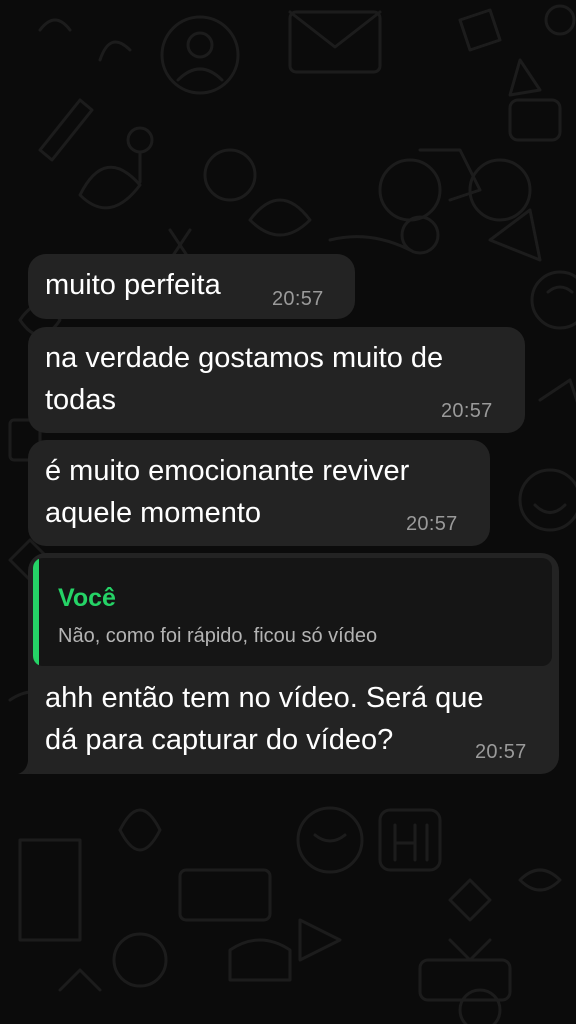  What do you see at coordinates (36, 612) in the screenshot?
I see `quote-accent-bar` at bounding box center [36, 612].